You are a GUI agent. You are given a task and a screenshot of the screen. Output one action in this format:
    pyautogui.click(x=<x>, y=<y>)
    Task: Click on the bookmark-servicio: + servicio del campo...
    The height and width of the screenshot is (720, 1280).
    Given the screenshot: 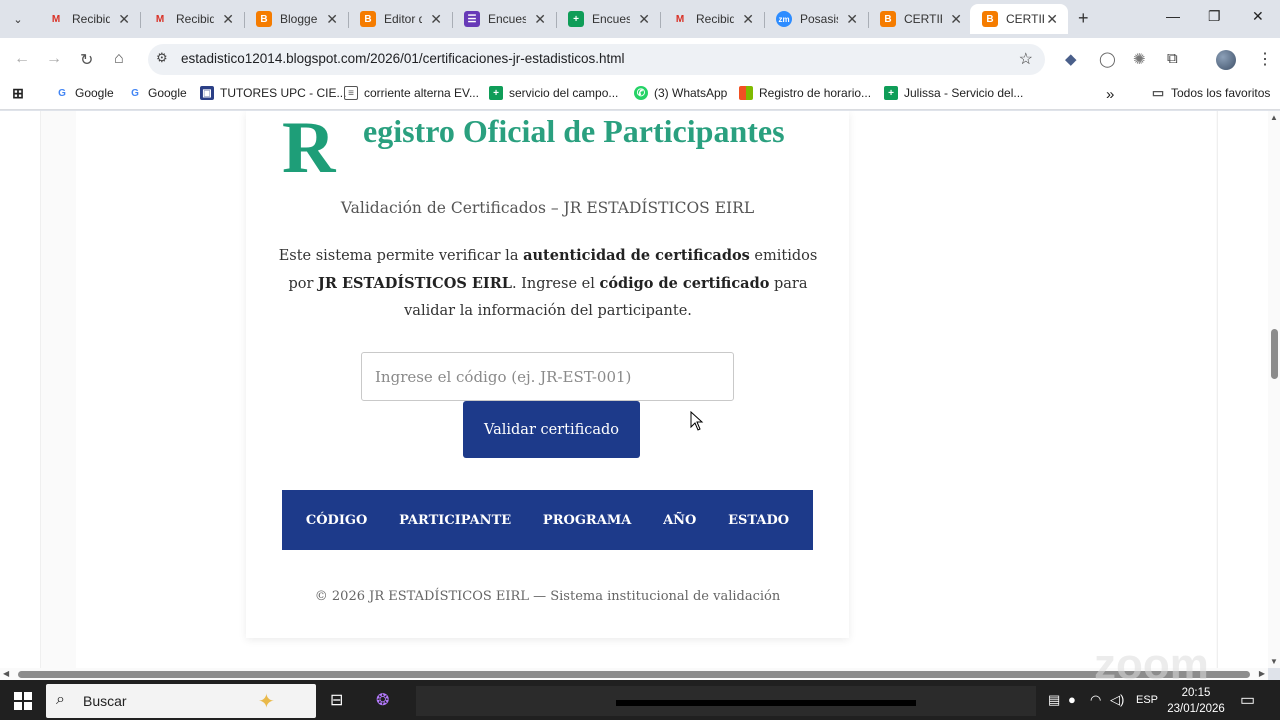 What is the action you would take?
    pyautogui.click(x=553, y=93)
    